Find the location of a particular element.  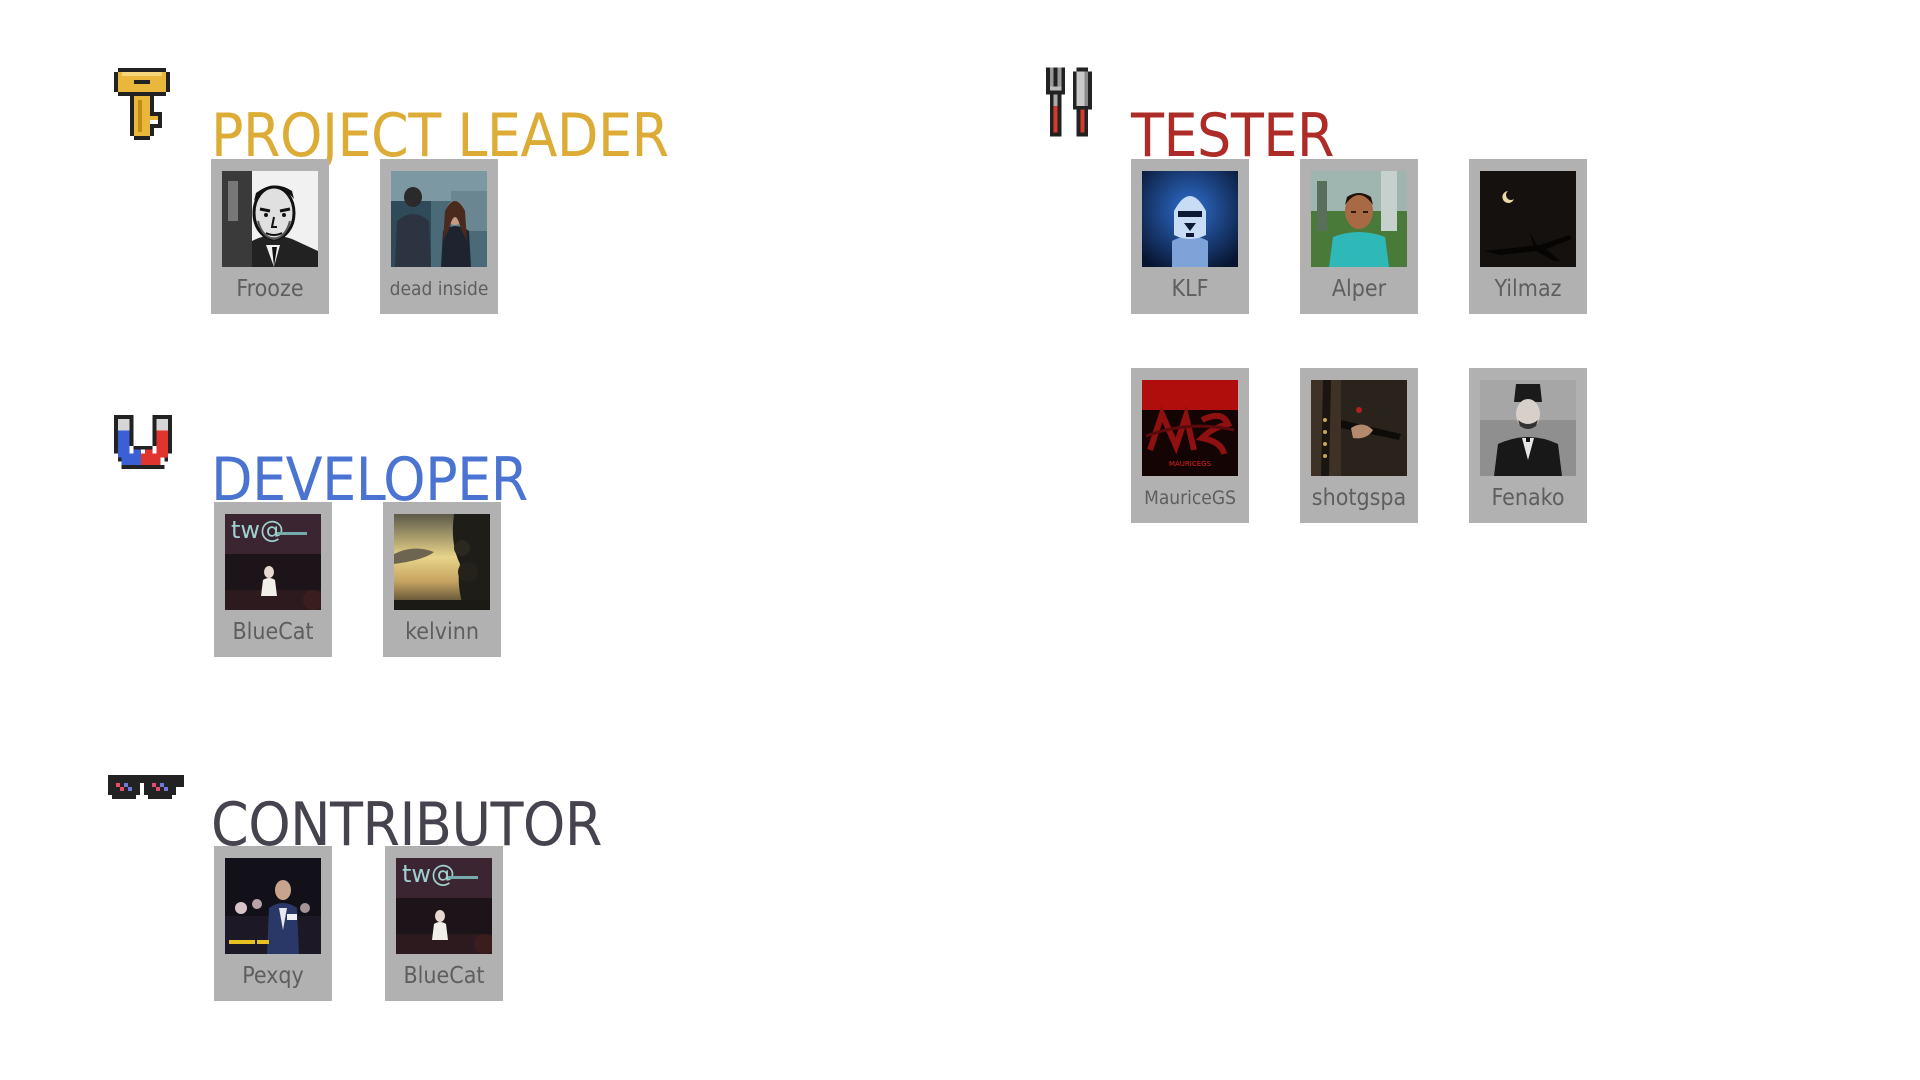

member-card-dead-inside: dead inside is located at coordinates (439, 236).